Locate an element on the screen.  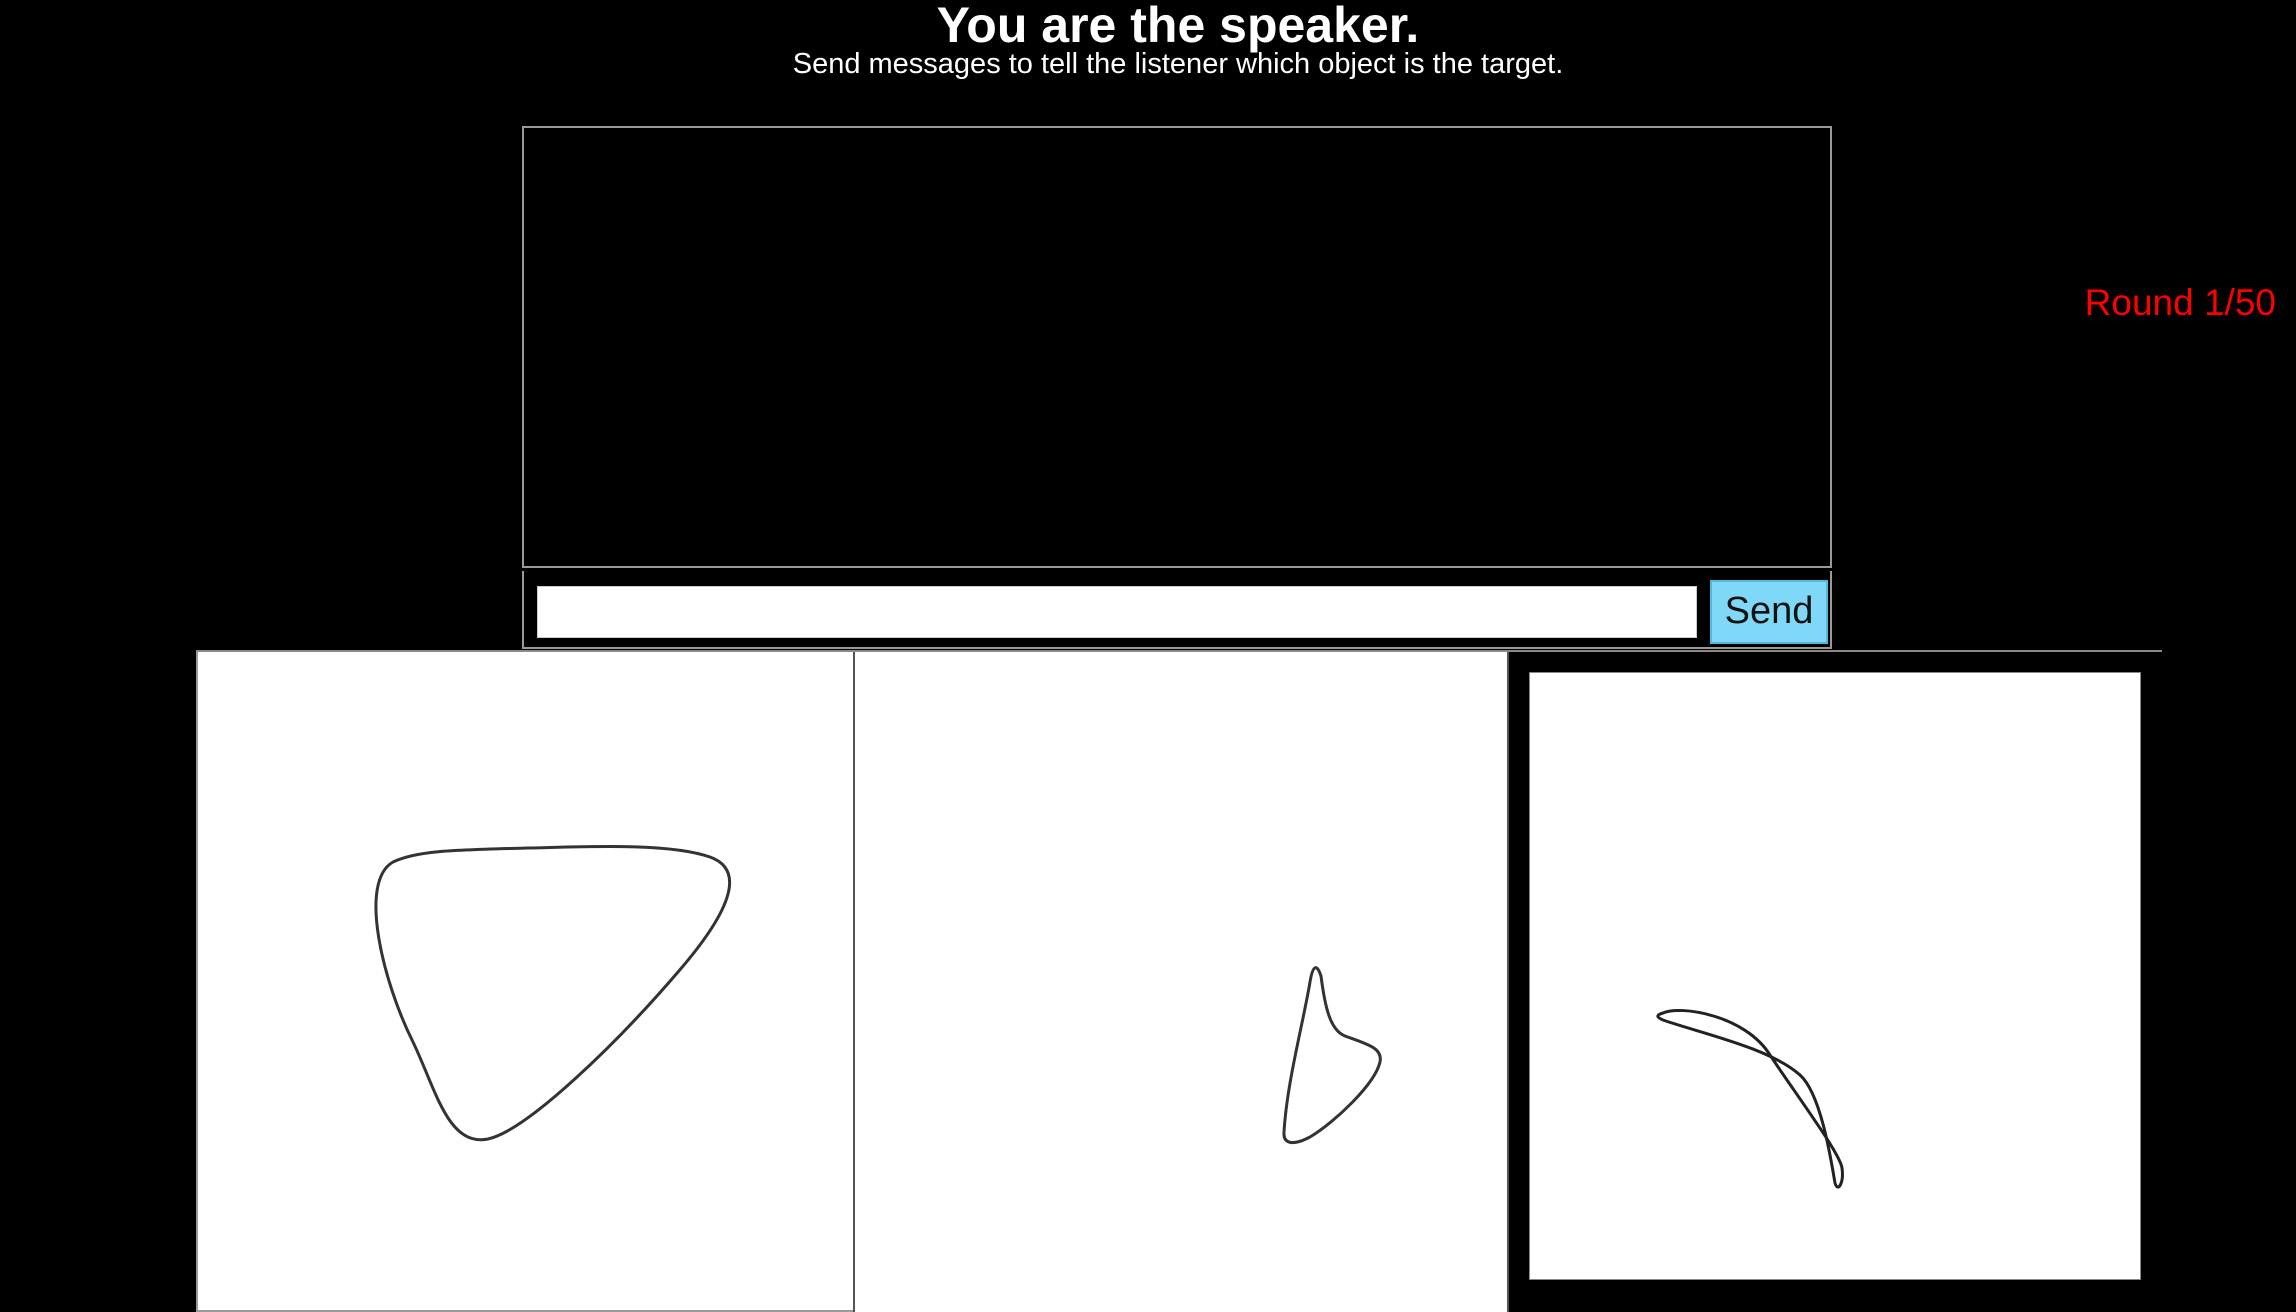
round-counter: Round 1/50 is located at coordinates (2180, 302).